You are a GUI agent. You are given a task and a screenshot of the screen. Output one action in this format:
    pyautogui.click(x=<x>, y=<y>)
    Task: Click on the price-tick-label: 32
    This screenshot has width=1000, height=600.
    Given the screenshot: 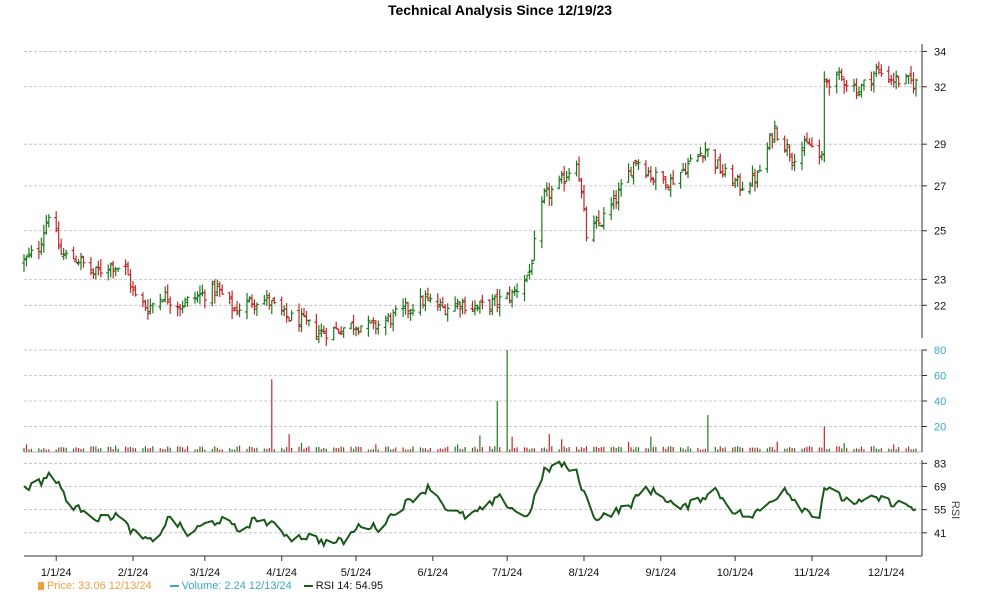 What is the action you would take?
    pyautogui.click(x=940, y=88)
    